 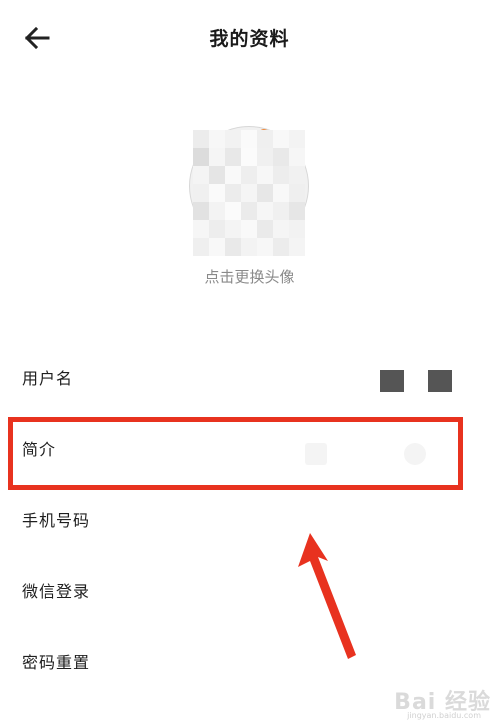 What do you see at coordinates (56, 662) in the screenshot?
I see `password-reset-label: 密码重置` at bounding box center [56, 662].